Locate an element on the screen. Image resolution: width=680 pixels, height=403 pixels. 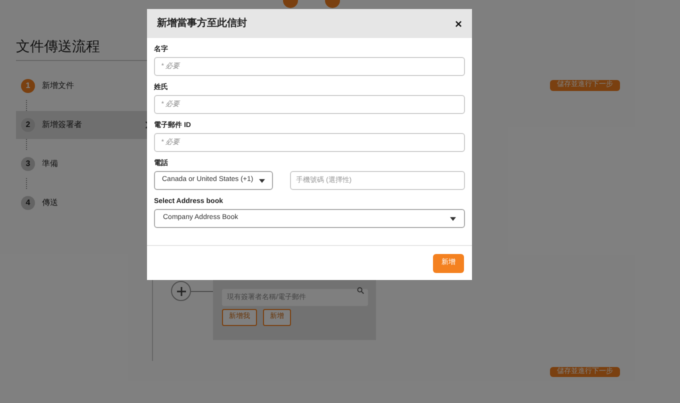
step-label: 新增文件 is located at coordinates (58, 86).